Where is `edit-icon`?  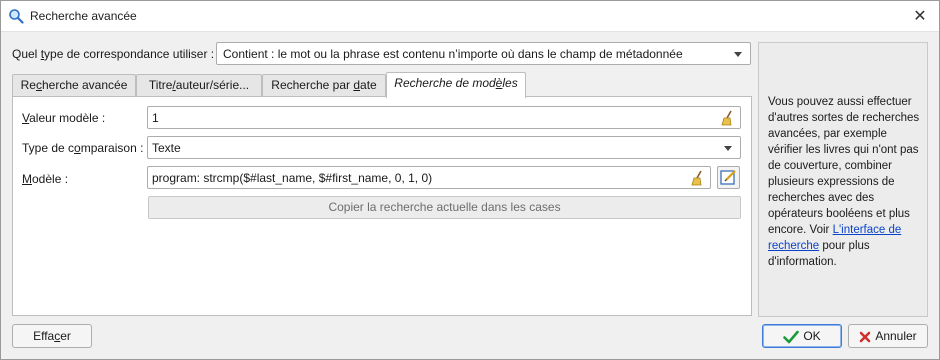 edit-icon is located at coordinates (728, 177).